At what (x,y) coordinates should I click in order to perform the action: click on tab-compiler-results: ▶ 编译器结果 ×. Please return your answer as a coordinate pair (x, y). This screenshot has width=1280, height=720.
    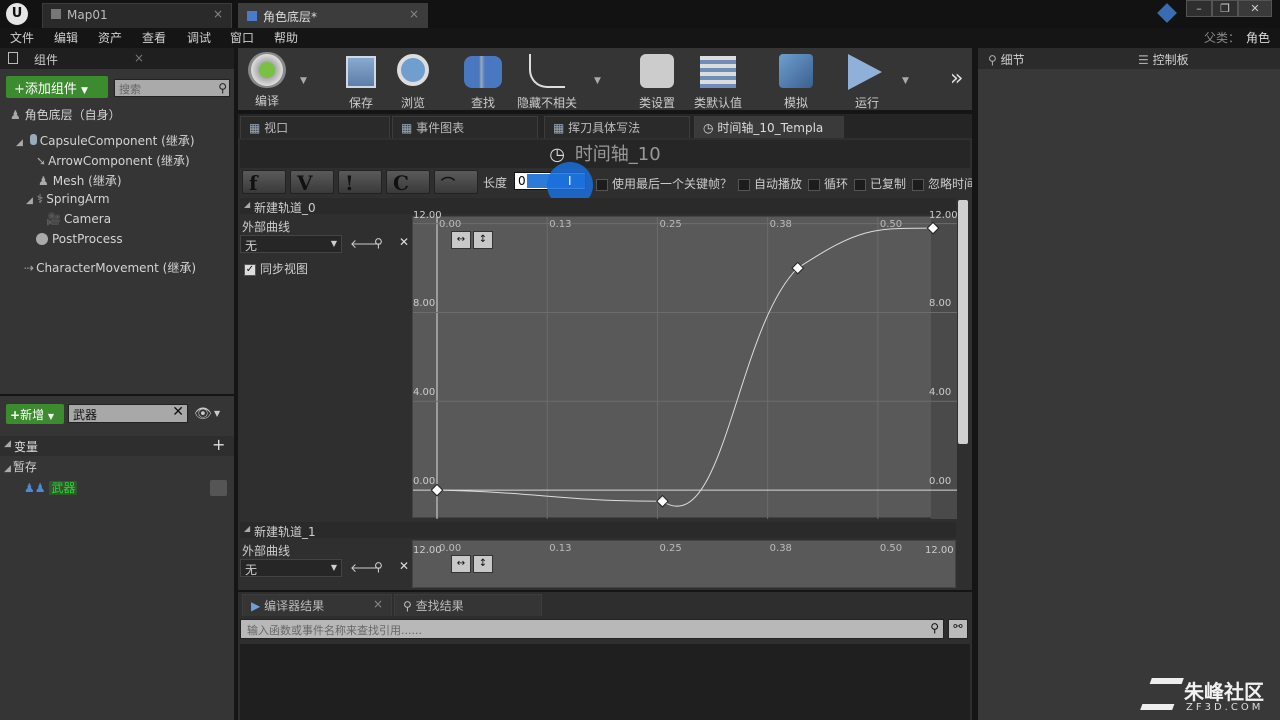
    Looking at the image, I should click on (317, 605).